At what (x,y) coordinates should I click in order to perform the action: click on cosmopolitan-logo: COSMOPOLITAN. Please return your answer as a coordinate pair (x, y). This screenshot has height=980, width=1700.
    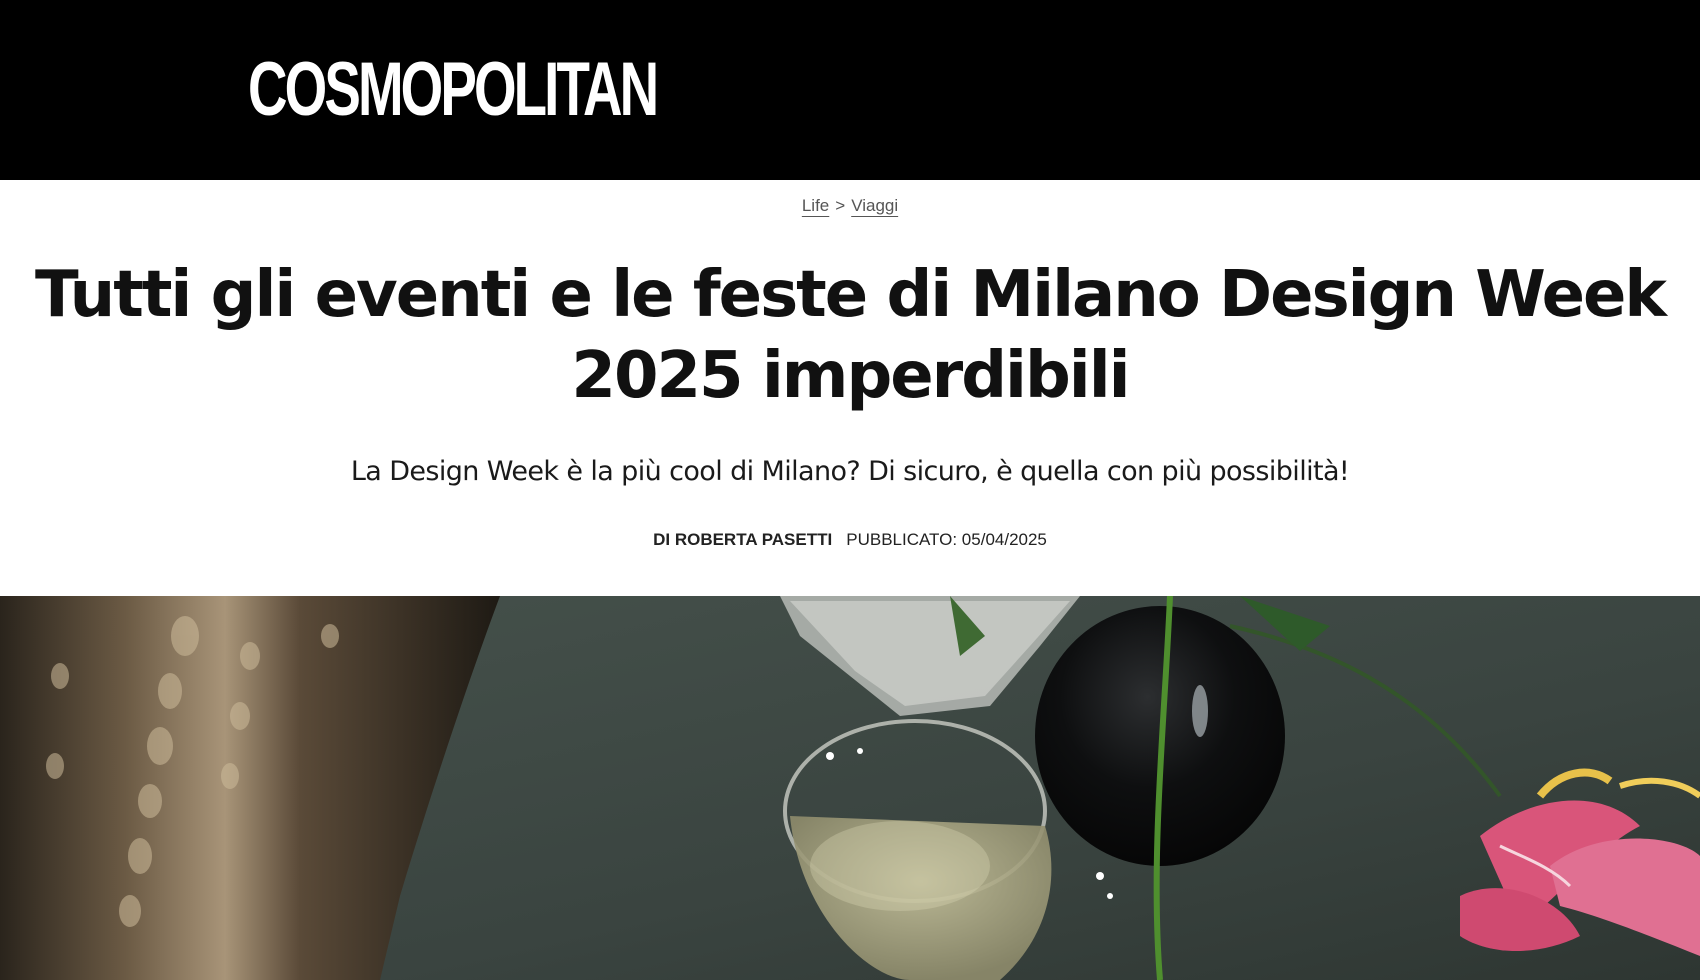
    Looking at the image, I should click on (453, 90).